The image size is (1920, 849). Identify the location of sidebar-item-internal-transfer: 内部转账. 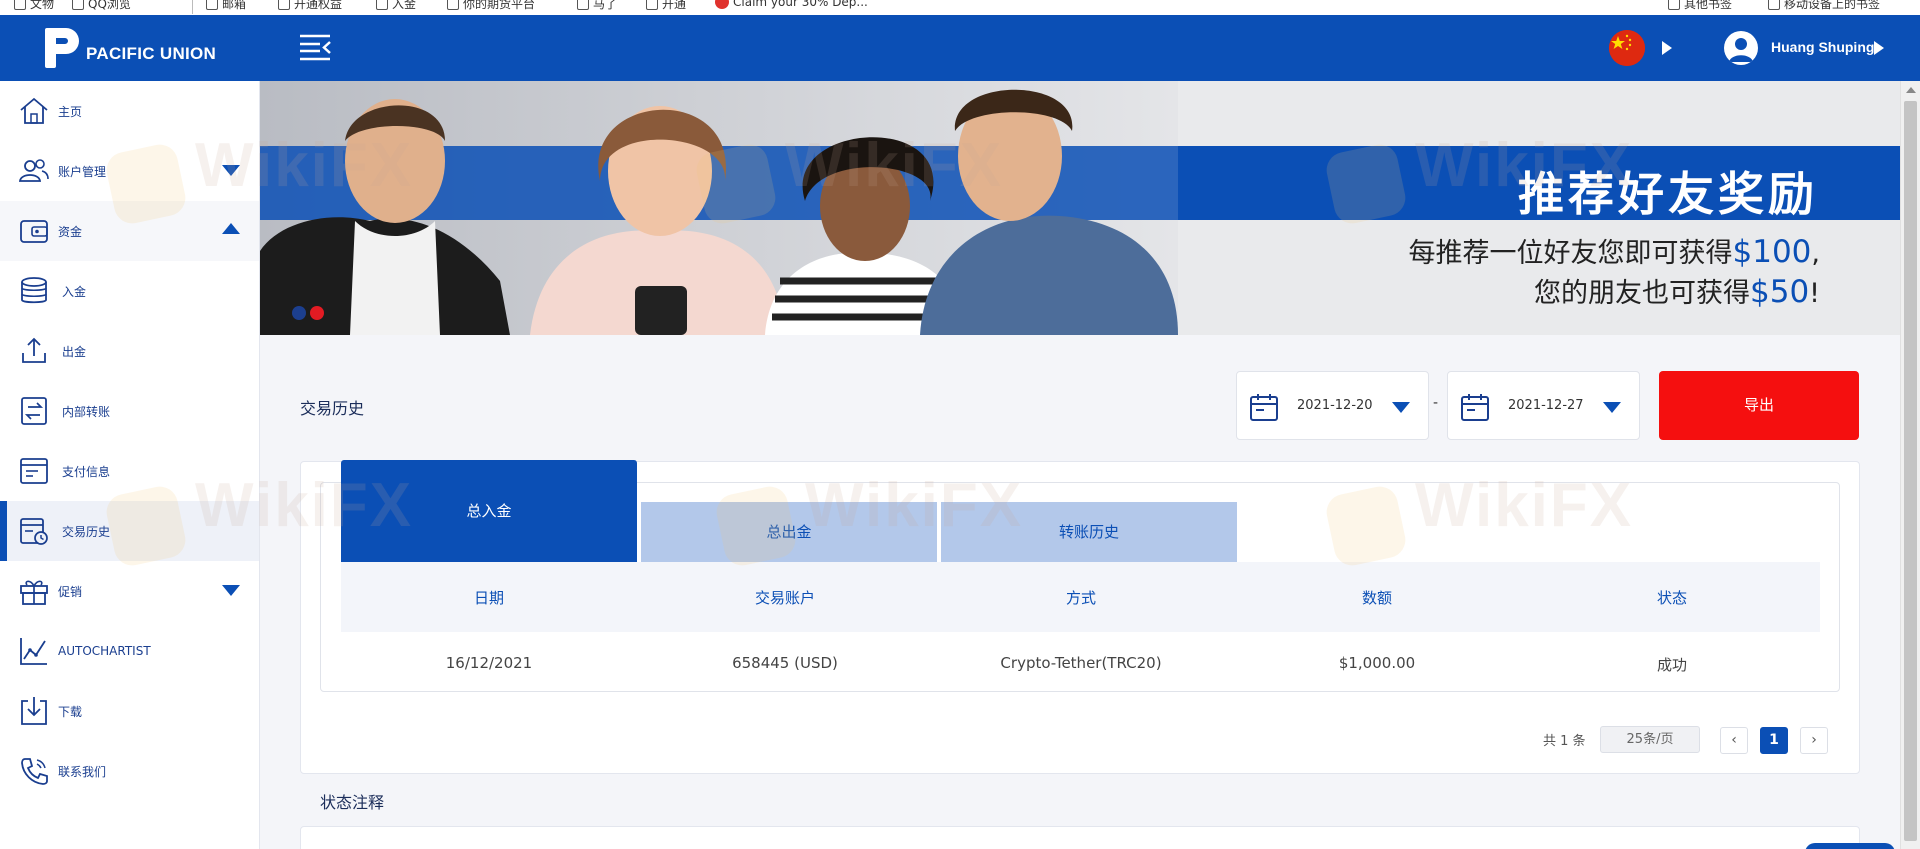
(129, 411).